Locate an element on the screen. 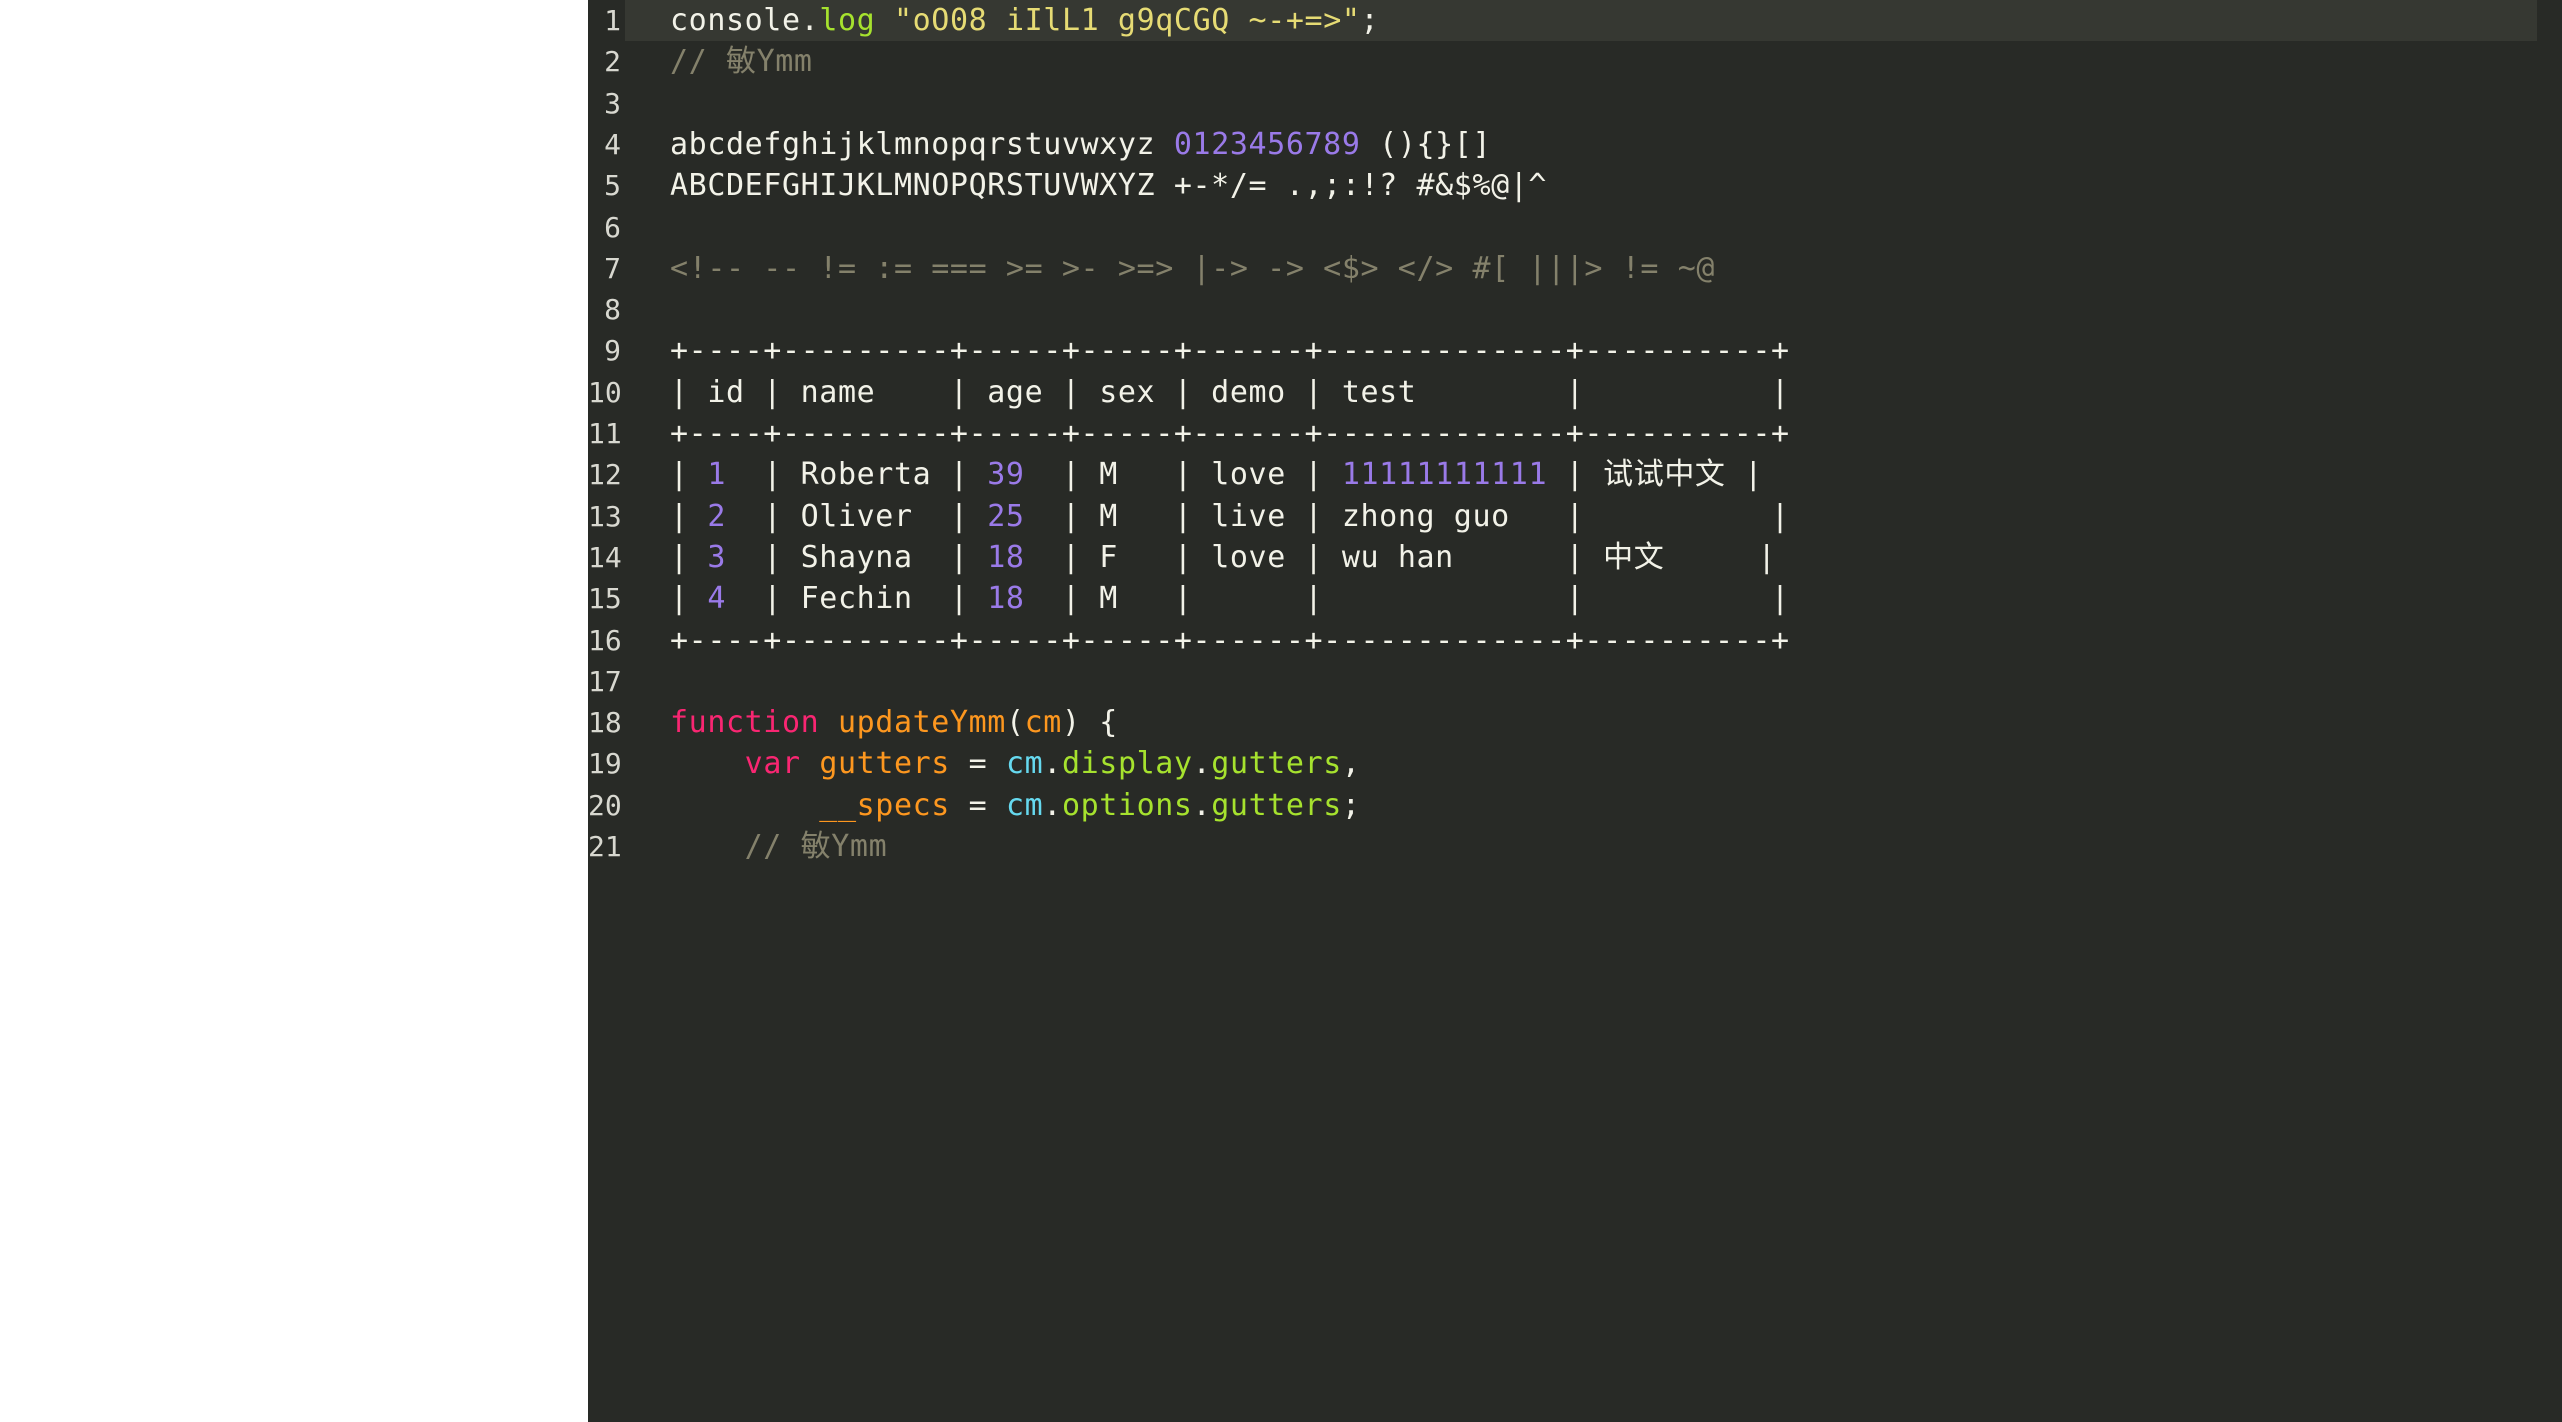 Image resolution: width=2562 pixels, height=1422 pixels. line-content: | 4 | Fechin | 18 | M | | | | is located at coordinates (1230, 598).